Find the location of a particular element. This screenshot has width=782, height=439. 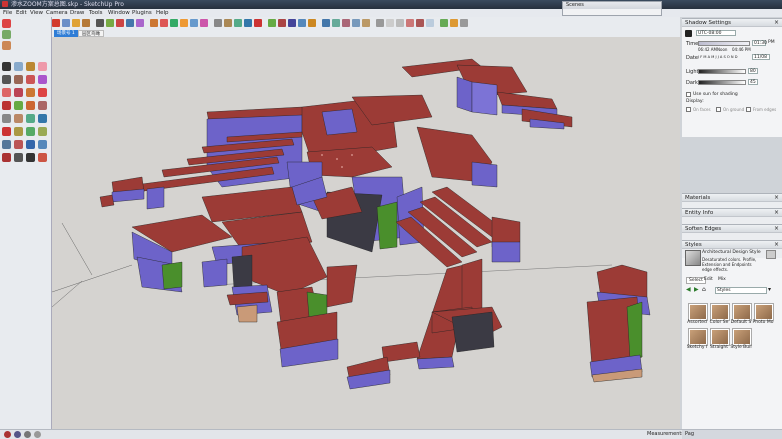

chevron-down-icon: ▾ is located at coordinates (769, 289).